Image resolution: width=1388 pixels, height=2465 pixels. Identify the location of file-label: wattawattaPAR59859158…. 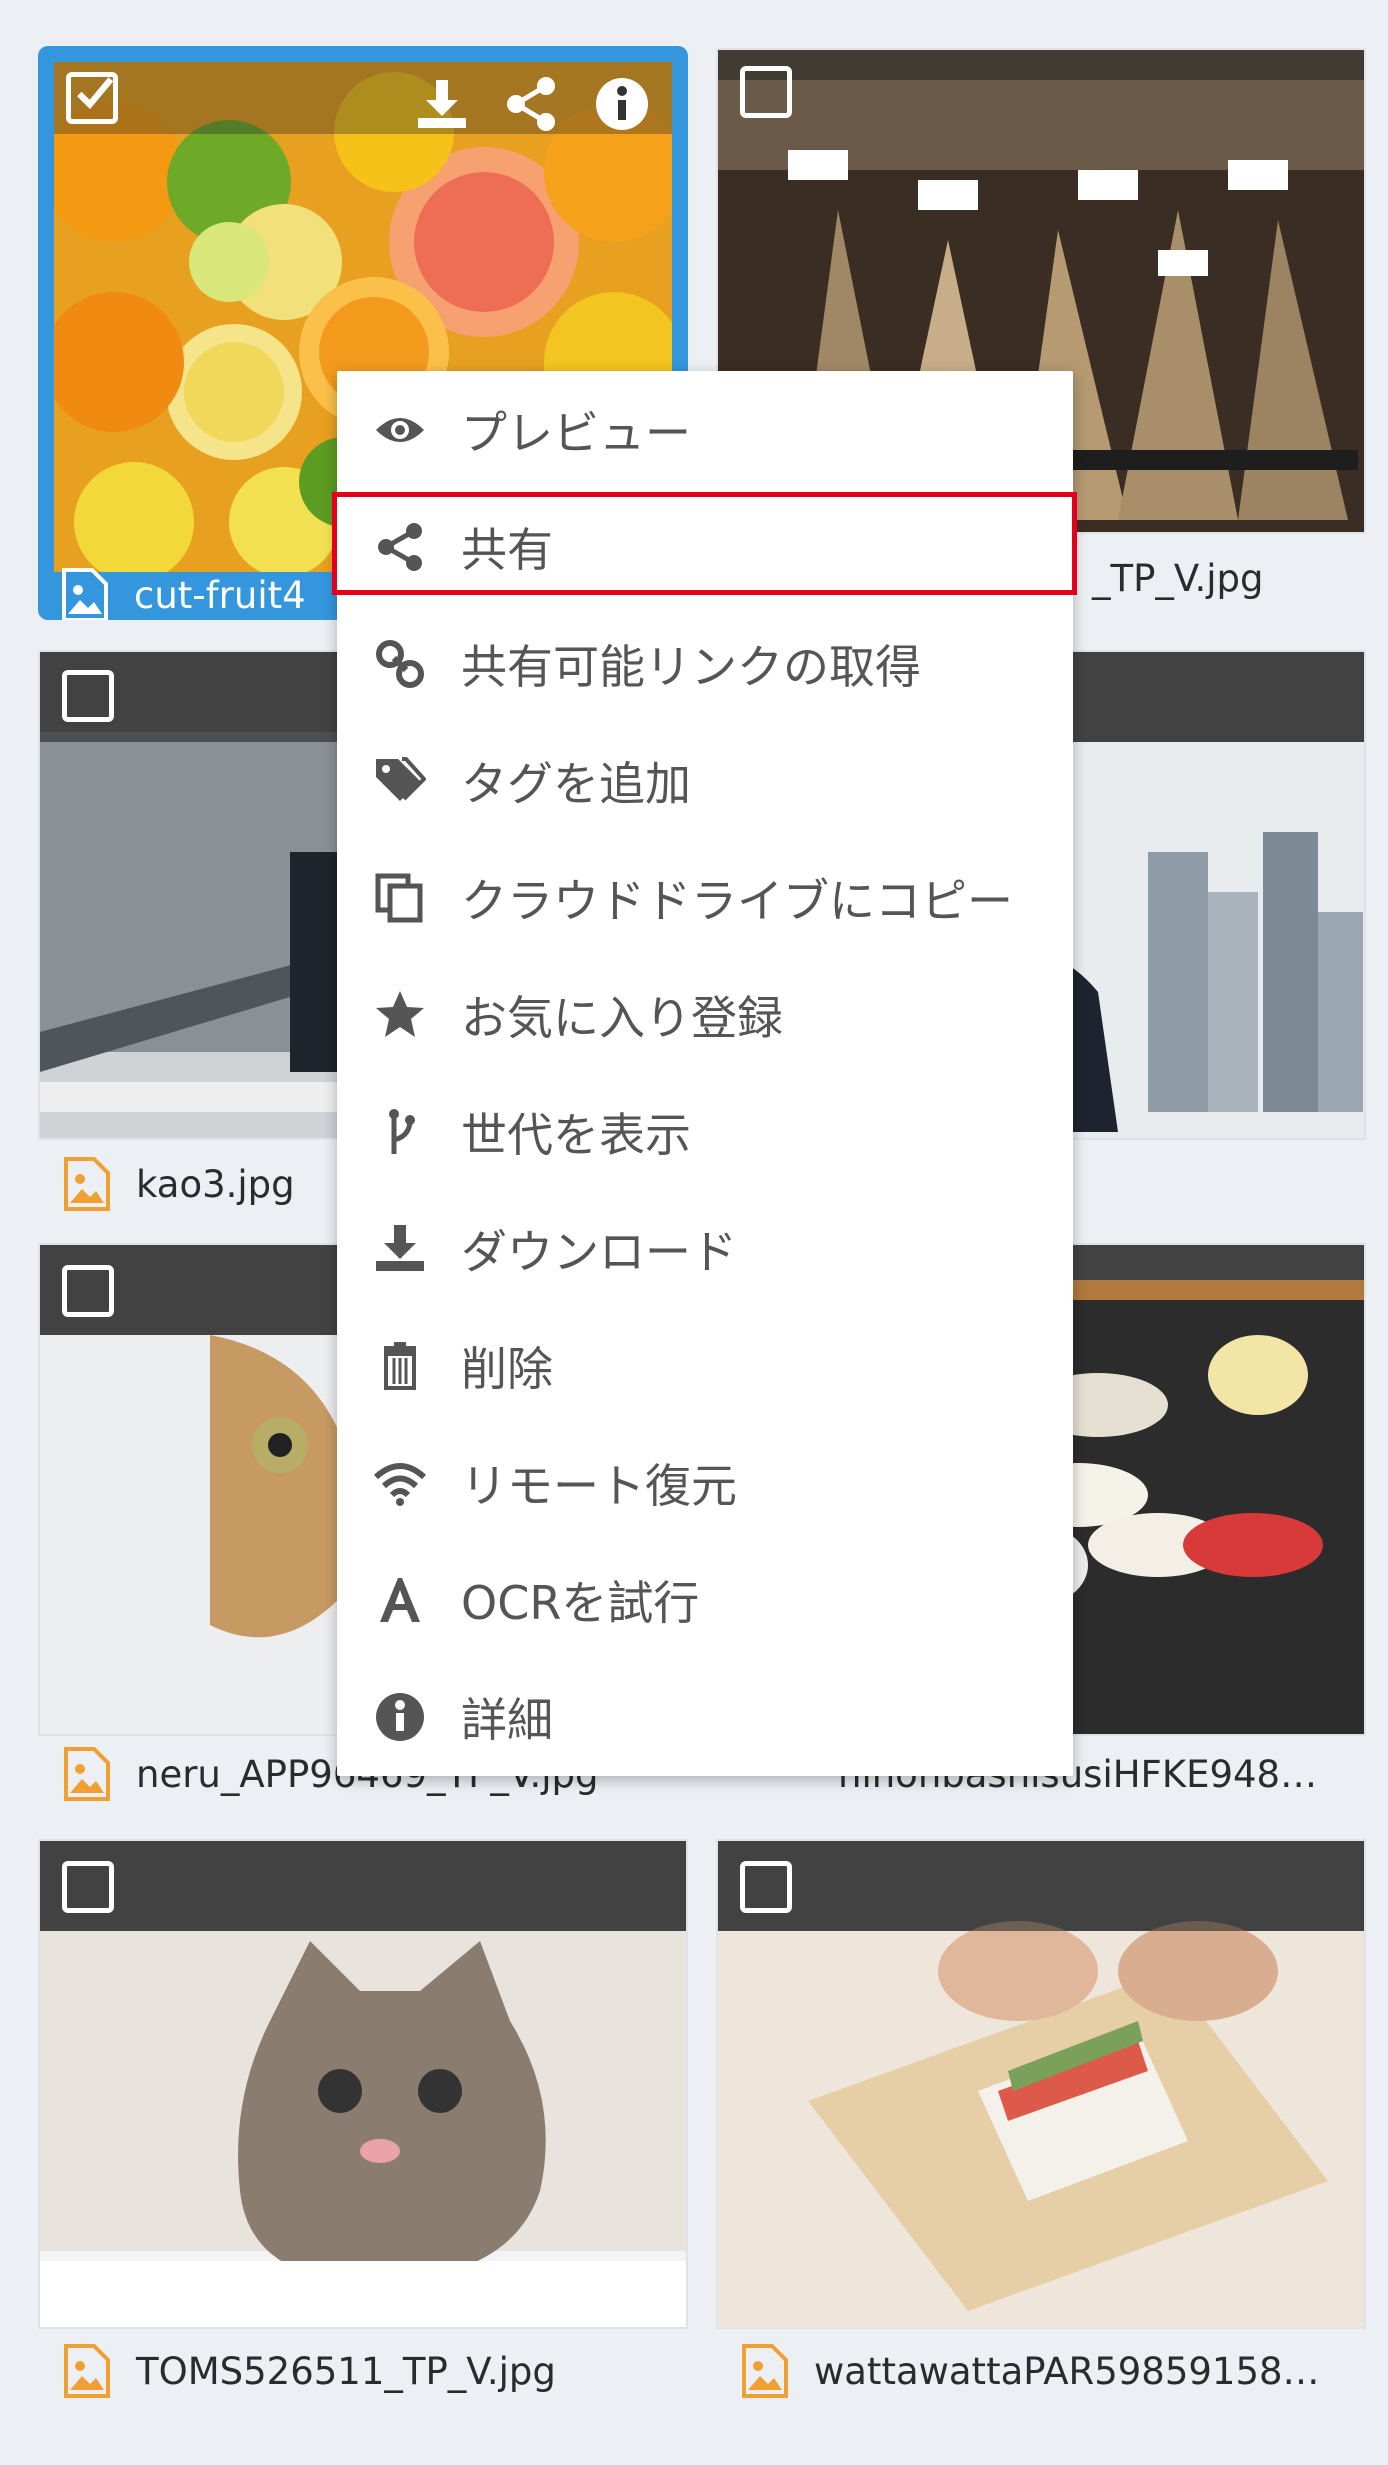
(1031, 2371).